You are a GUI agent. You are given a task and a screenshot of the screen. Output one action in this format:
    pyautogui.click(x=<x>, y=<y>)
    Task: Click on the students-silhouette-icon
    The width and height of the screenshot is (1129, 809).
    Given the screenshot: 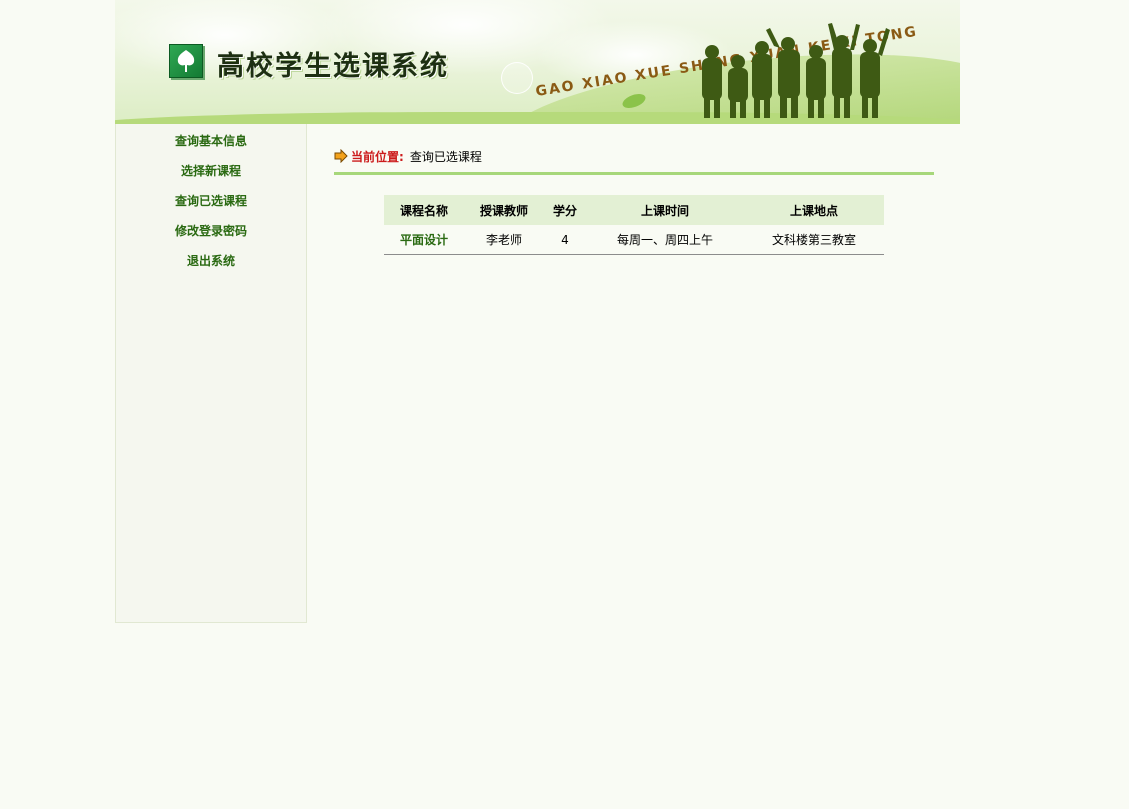 What is the action you would take?
    pyautogui.click(x=796, y=70)
    